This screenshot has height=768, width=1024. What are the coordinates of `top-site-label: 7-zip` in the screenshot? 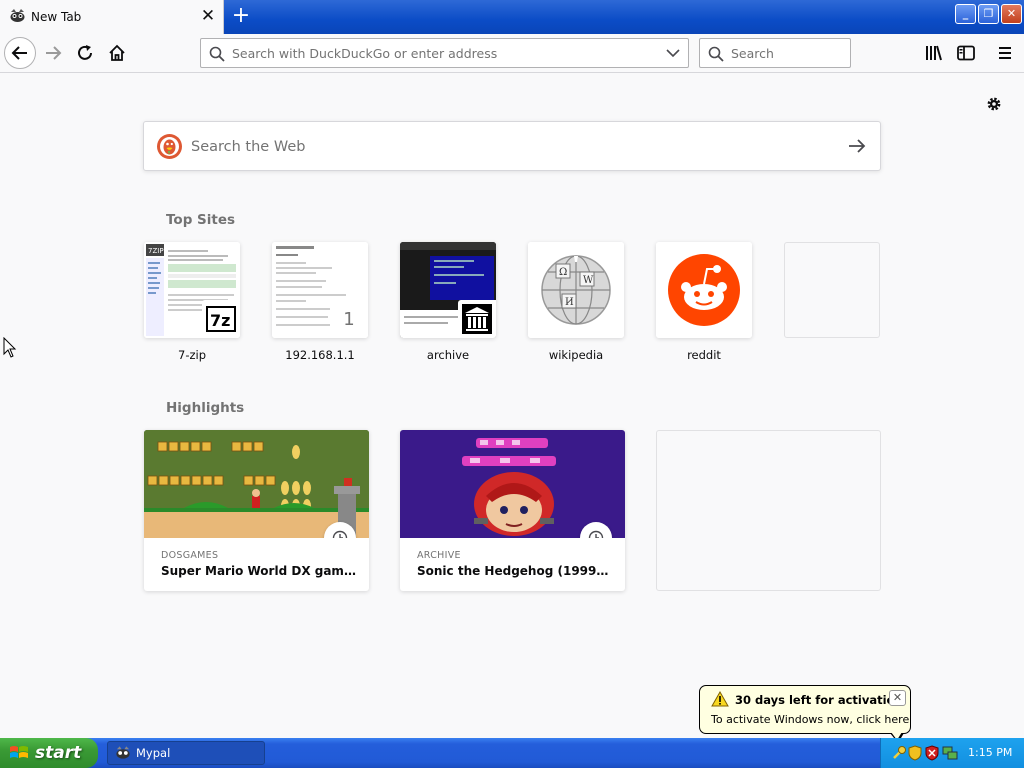 It's located at (192, 355).